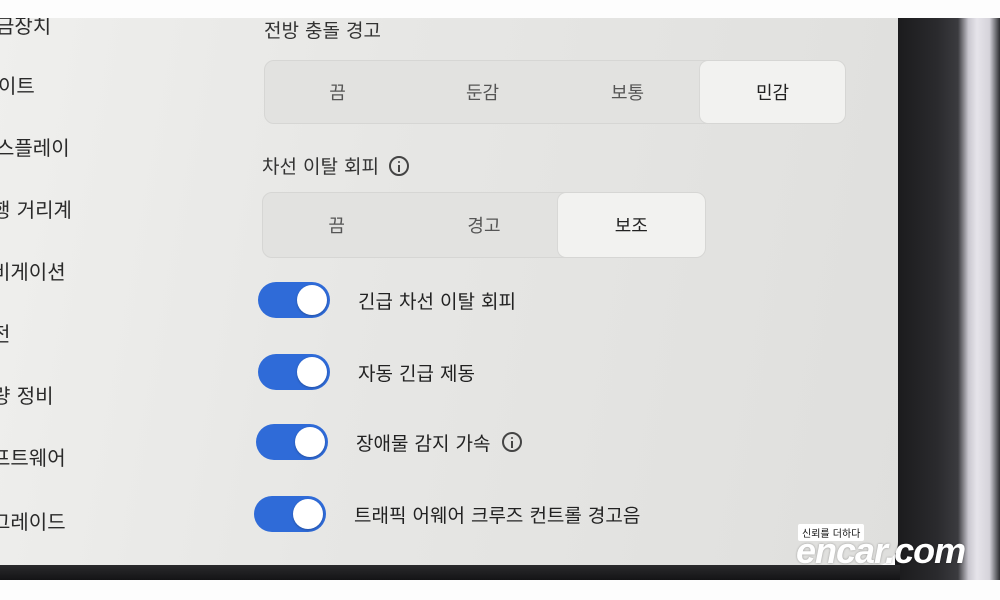 The image size is (1000, 600). What do you see at coordinates (17, 84) in the screenshot?
I see `sidebar-item-lights: 이트` at bounding box center [17, 84].